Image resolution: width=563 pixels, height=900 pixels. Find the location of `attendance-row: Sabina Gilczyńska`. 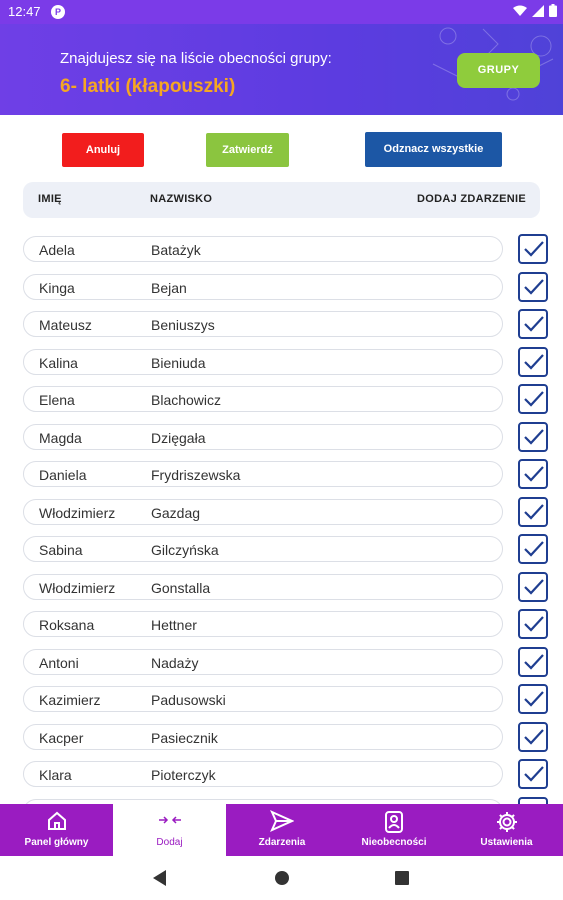

attendance-row: Sabina Gilczyńska is located at coordinates (281, 551).